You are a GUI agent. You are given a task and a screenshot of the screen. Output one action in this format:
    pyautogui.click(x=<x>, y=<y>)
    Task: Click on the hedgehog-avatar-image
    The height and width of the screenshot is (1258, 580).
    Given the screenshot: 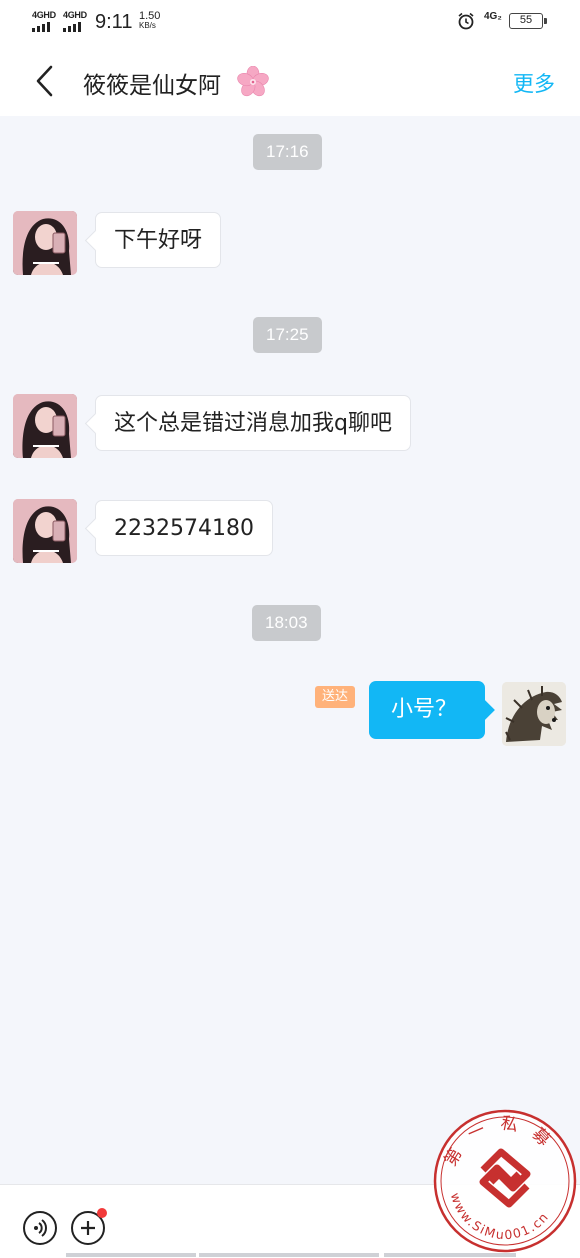 What is the action you would take?
    pyautogui.click(x=534, y=714)
    